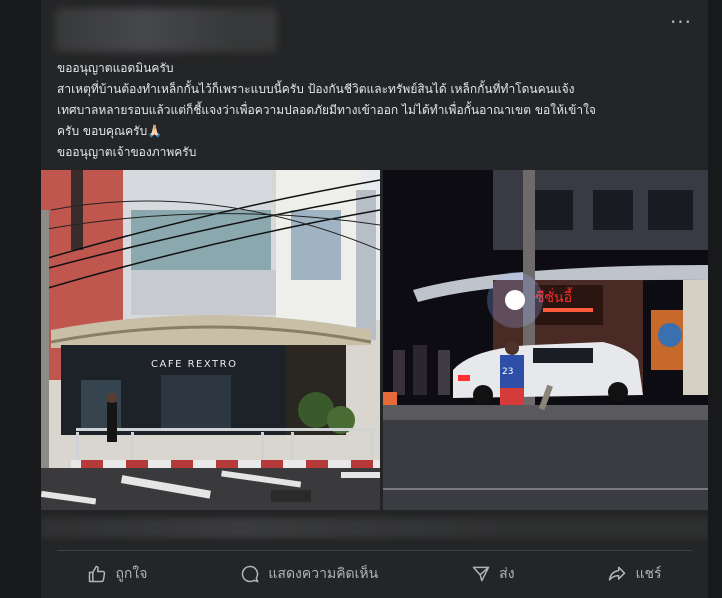 This screenshot has height=598, width=722. Describe the element at coordinates (481, 574) in the screenshot. I see `send-icon` at that location.